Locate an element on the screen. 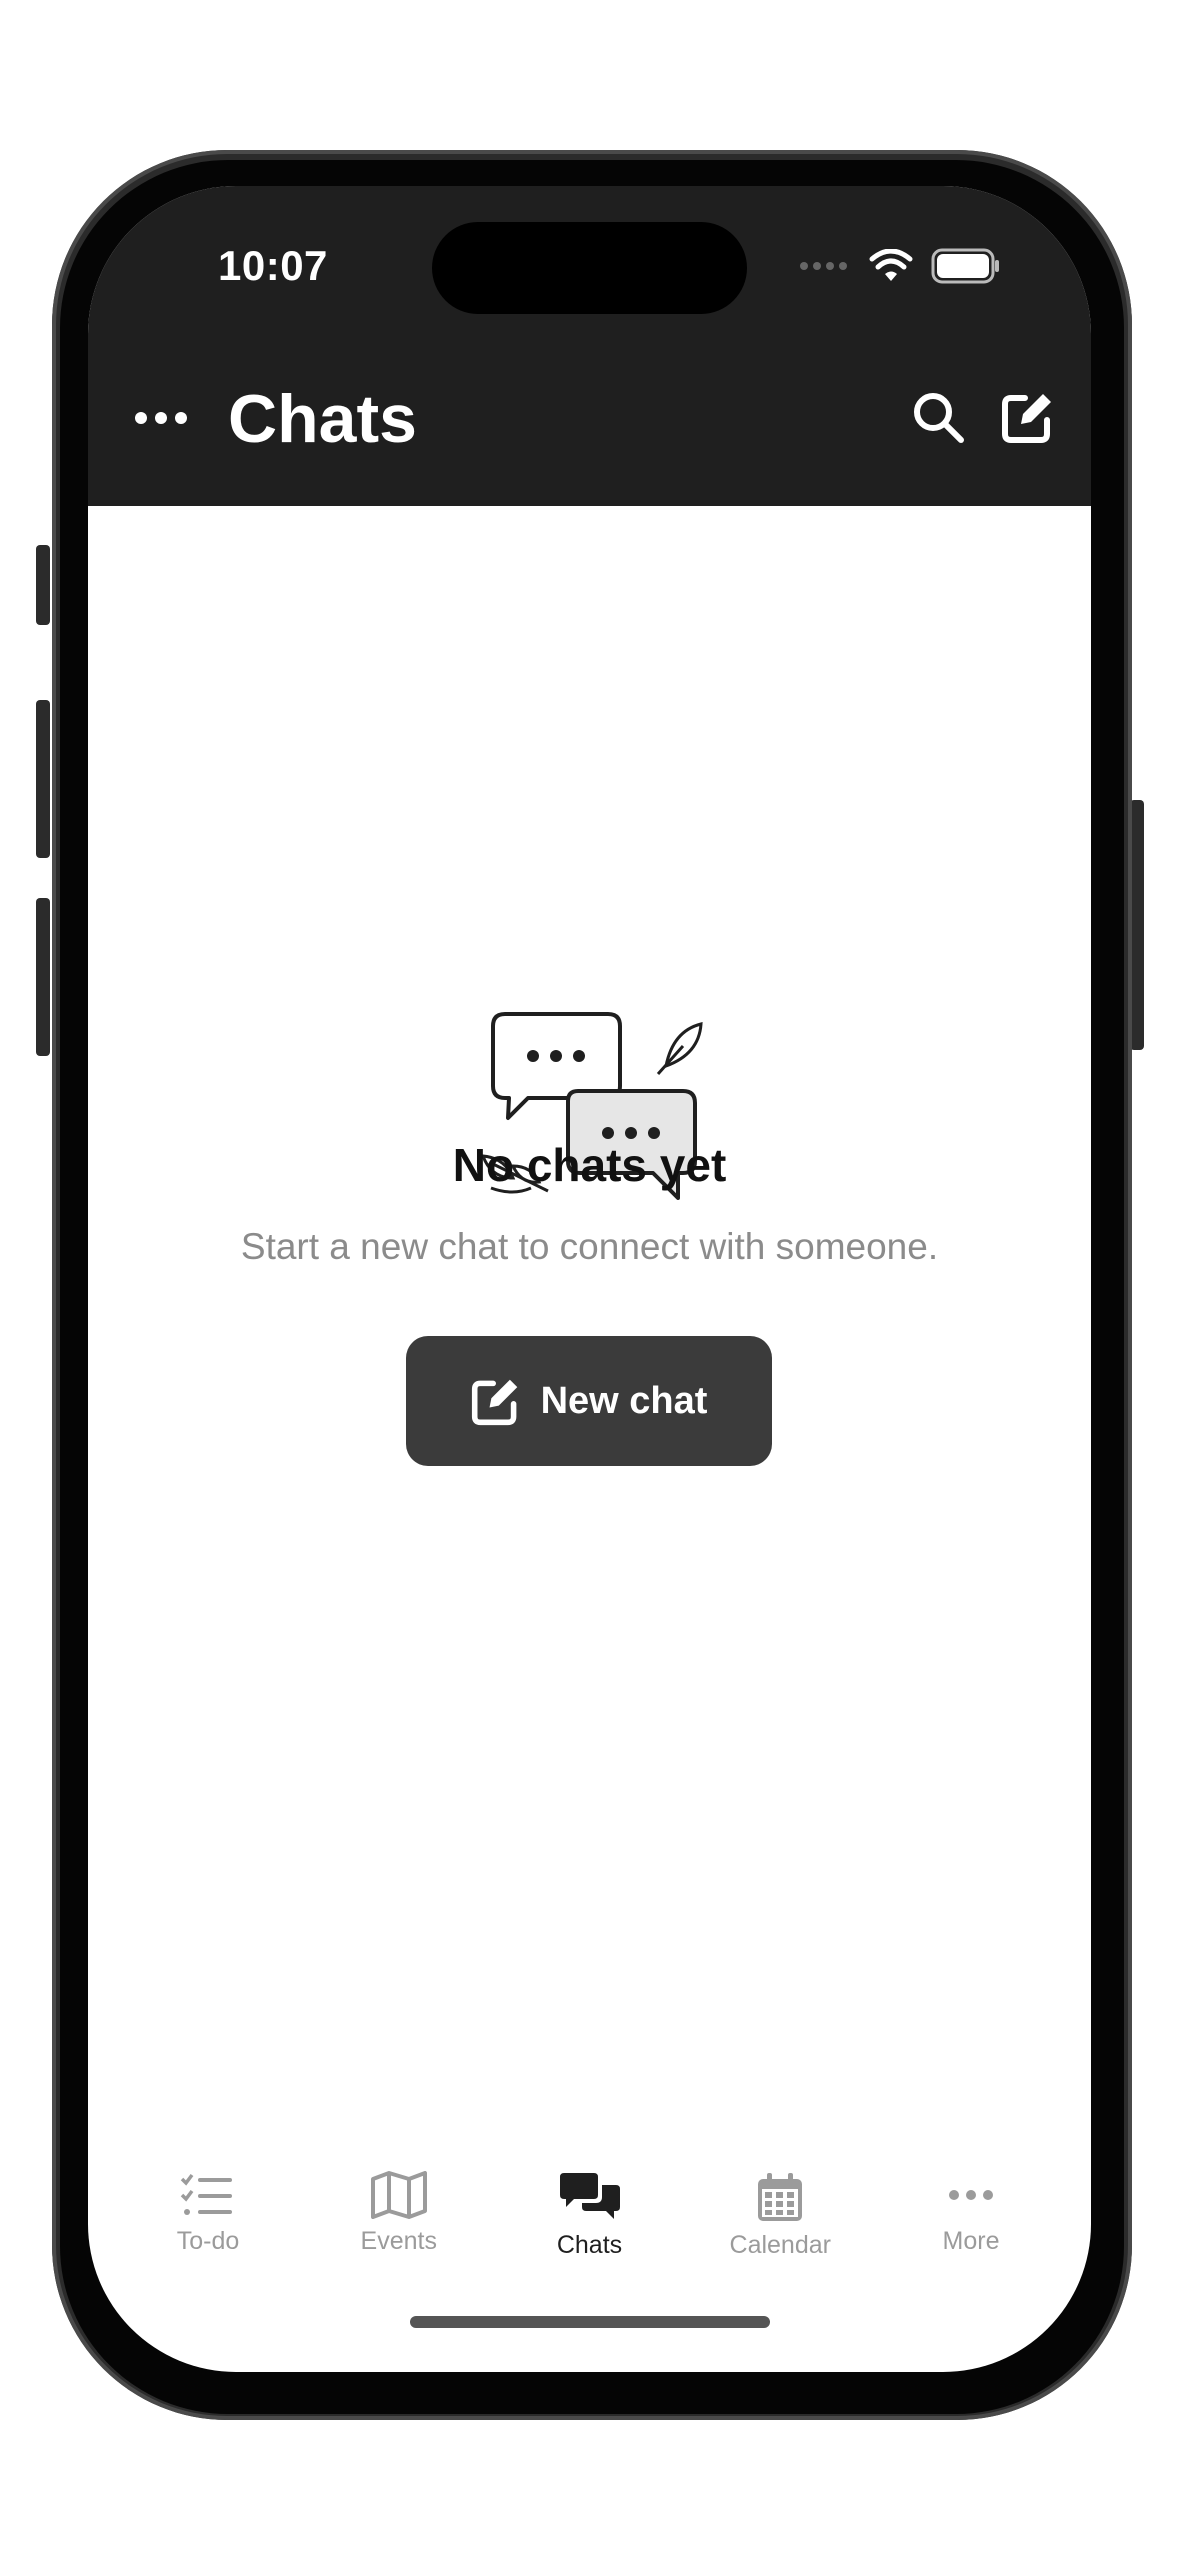 The height and width of the screenshot is (2556, 1179). dynamic-island is located at coordinates (589, 268).